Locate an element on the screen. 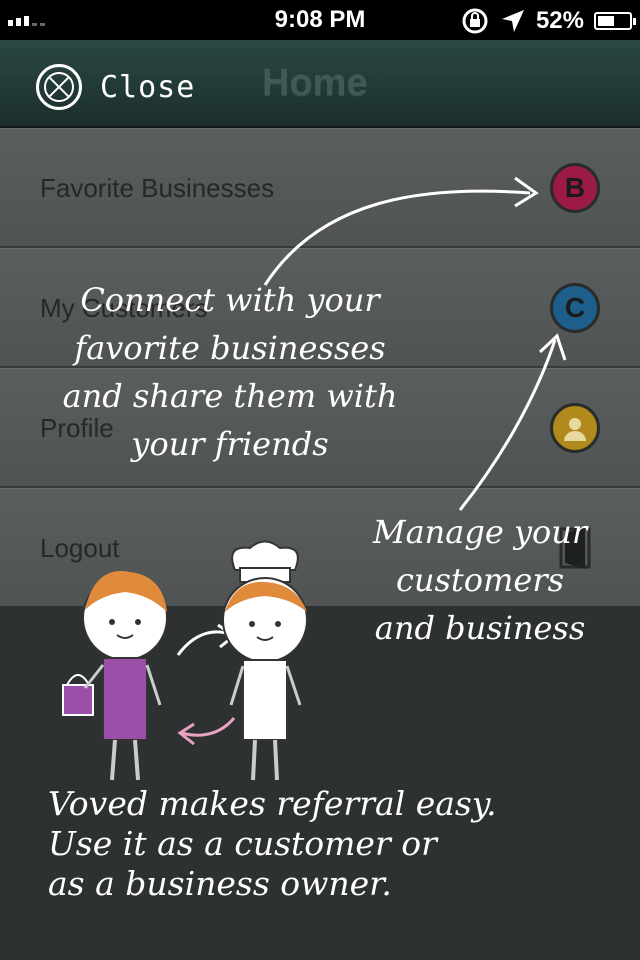  manage-annotation: Manage your customers and business is located at coordinates (480, 580).